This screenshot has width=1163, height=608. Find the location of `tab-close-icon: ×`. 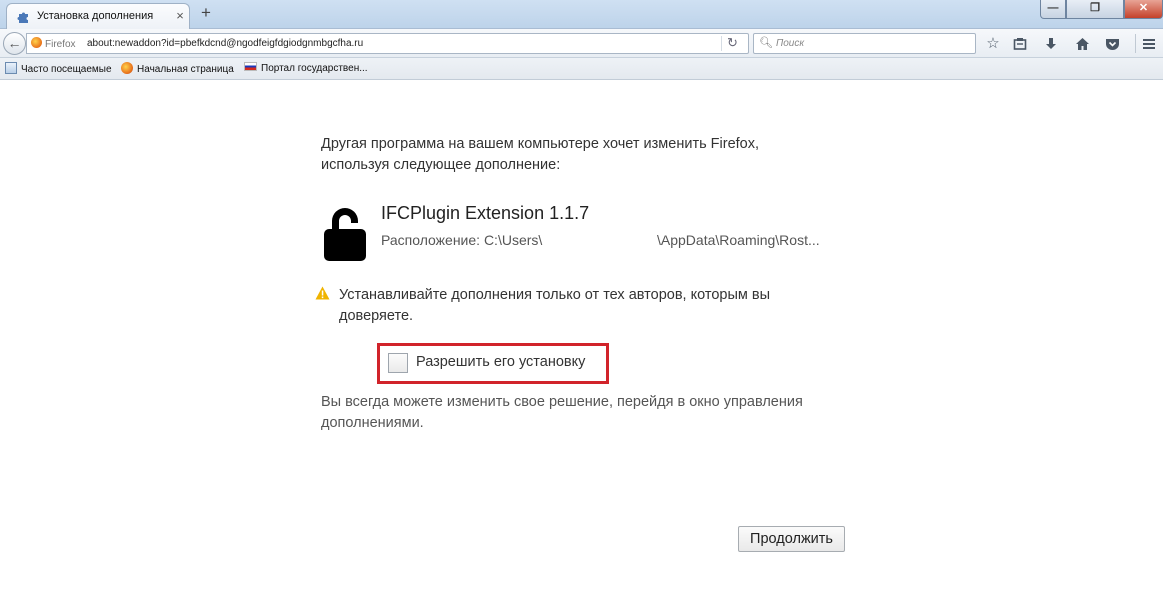

tab-close-icon: × is located at coordinates (180, 16).